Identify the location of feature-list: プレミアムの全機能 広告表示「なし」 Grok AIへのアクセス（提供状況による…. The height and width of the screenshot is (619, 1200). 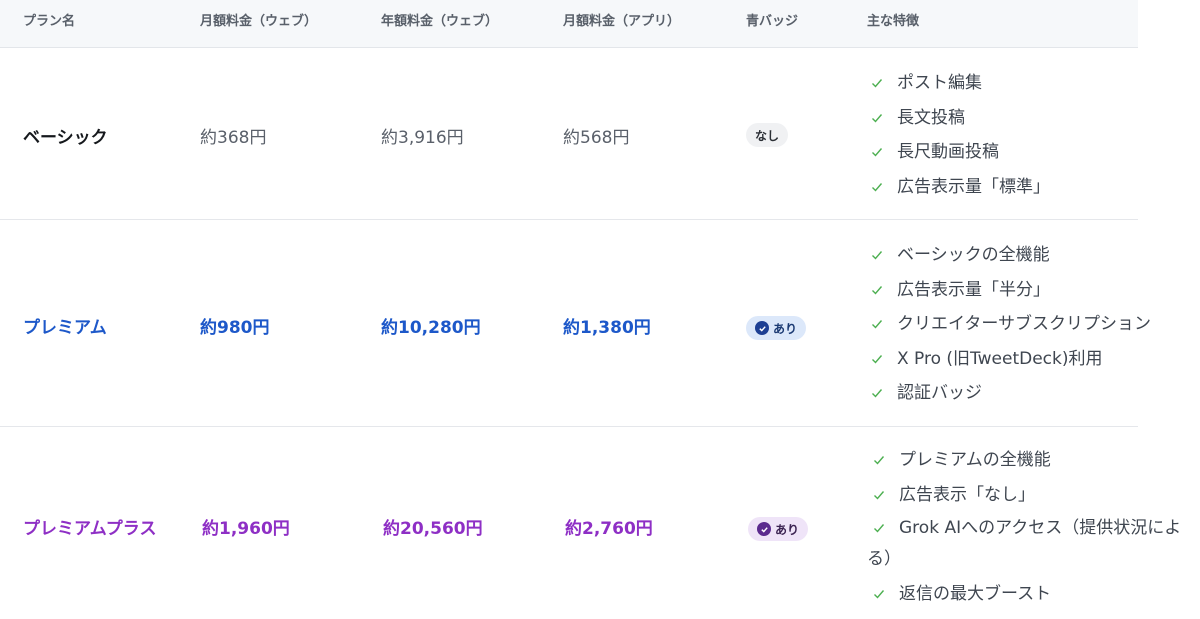
(1027, 527).